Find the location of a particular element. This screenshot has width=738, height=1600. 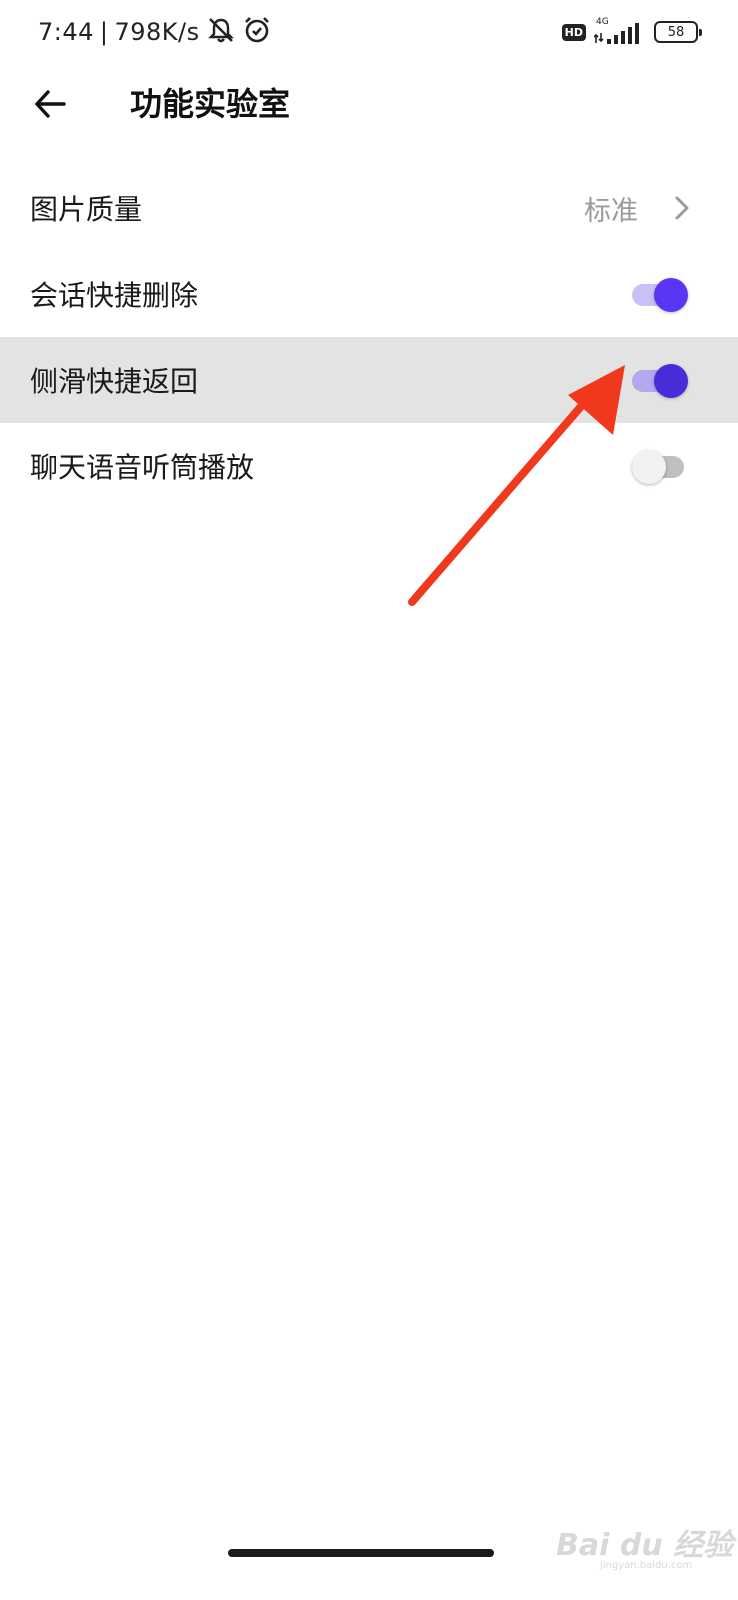

arrow-left-icon is located at coordinates (50, 104).